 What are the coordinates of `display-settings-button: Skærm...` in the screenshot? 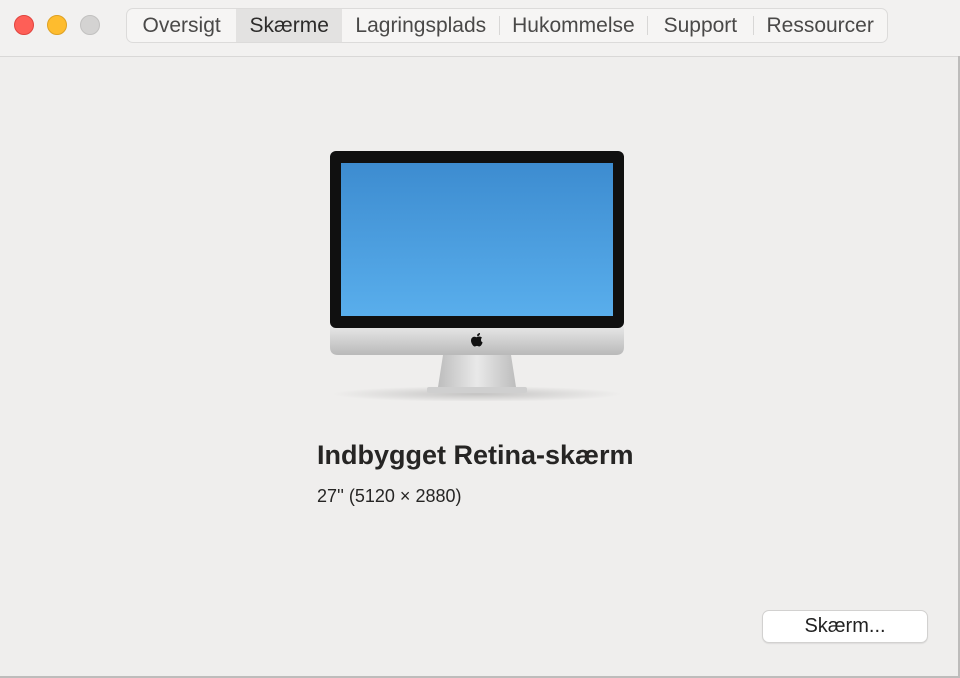 It's located at (845, 626).